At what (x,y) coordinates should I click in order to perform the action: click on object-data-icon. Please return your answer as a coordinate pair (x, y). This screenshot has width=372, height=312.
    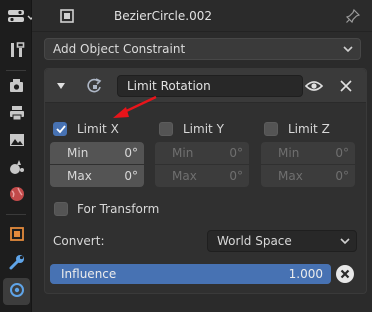
    Looking at the image, I should click on (67, 17).